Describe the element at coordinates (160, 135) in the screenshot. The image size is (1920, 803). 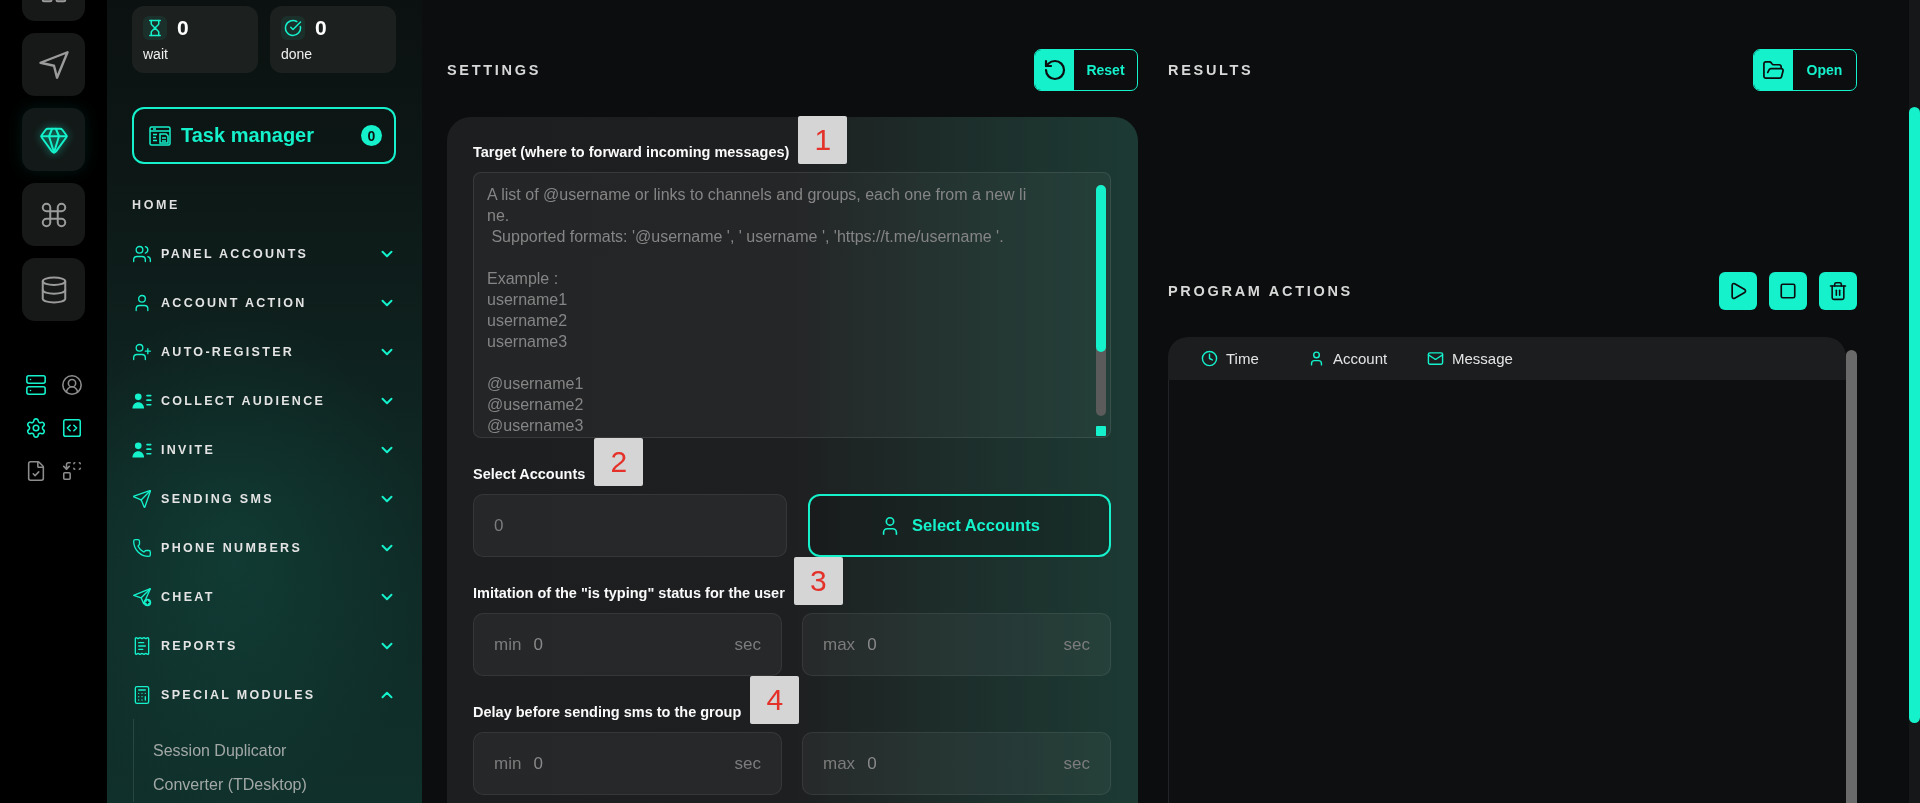
I see `task-window-icon` at that location.